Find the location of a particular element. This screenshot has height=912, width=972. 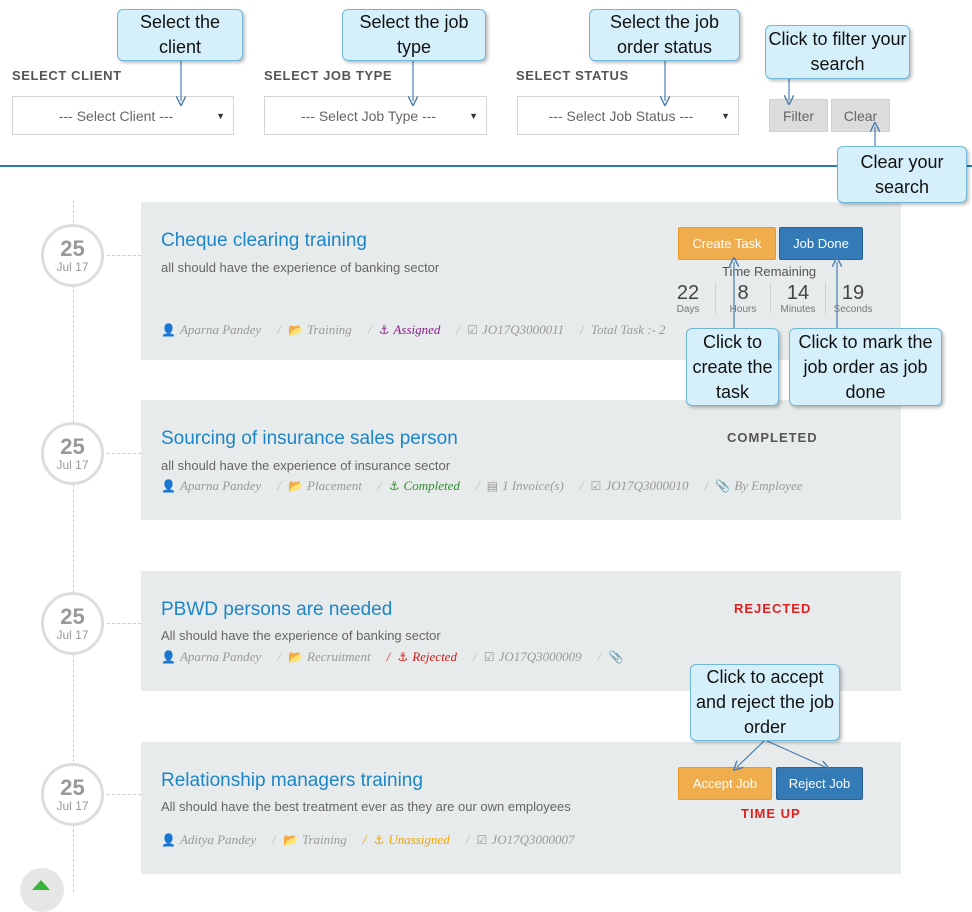

callout-create-task: Click to create the task is located at coordinates (732, 367).